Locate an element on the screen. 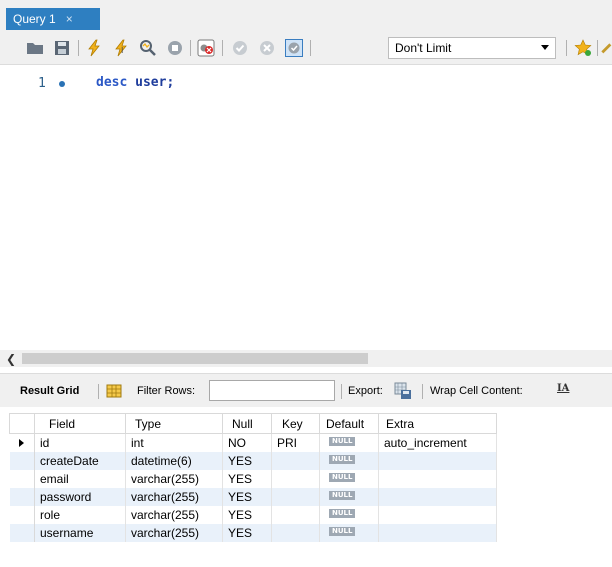 Image resolution: width=612 pixels, height=567 pixels. stop-icon is located at coordinates (175, 48).